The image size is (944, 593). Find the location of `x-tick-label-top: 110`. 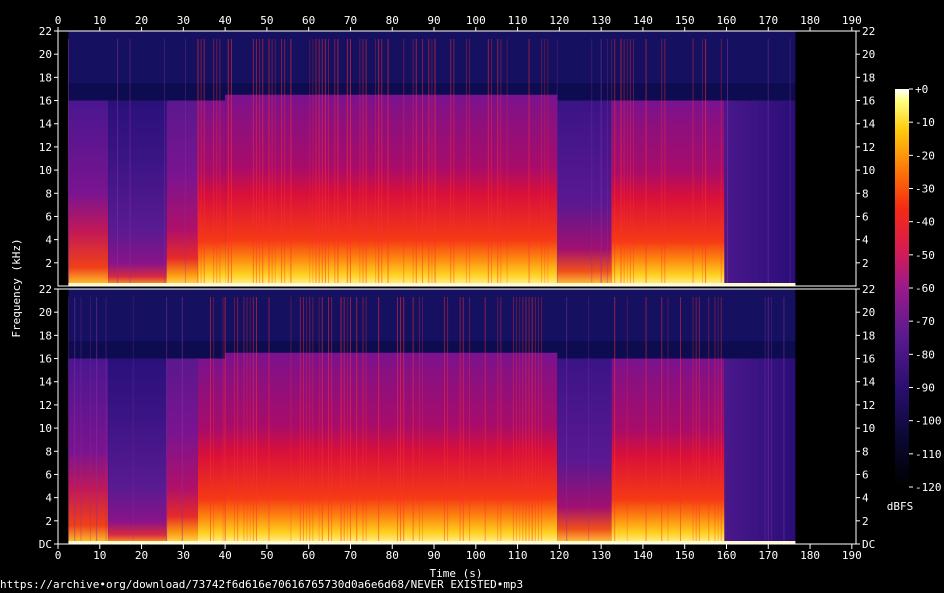

x-tick-label-top: 110 is located at coordinates (518, 20).